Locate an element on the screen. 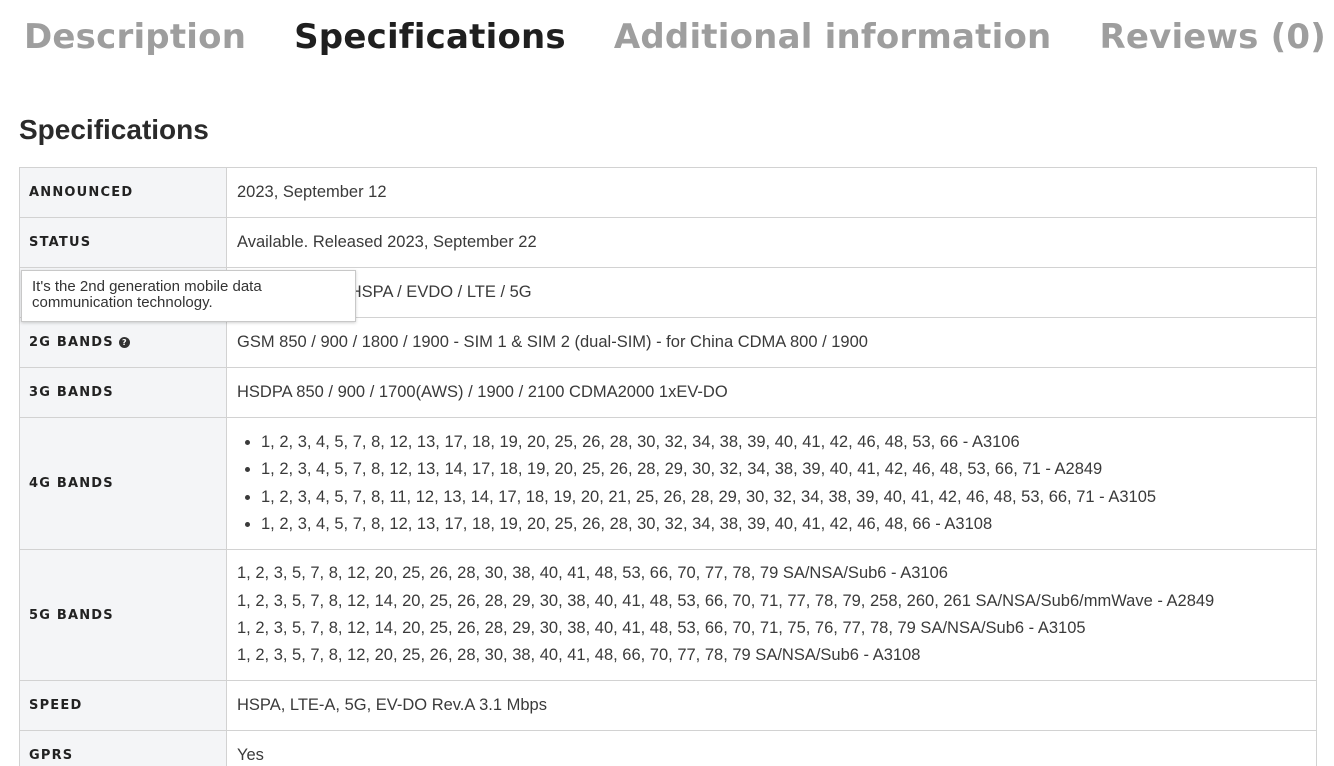 The width and height of the screenshot is (1334, 766). spec-key: 2G BANDS? is located at coordinates (123, 342).